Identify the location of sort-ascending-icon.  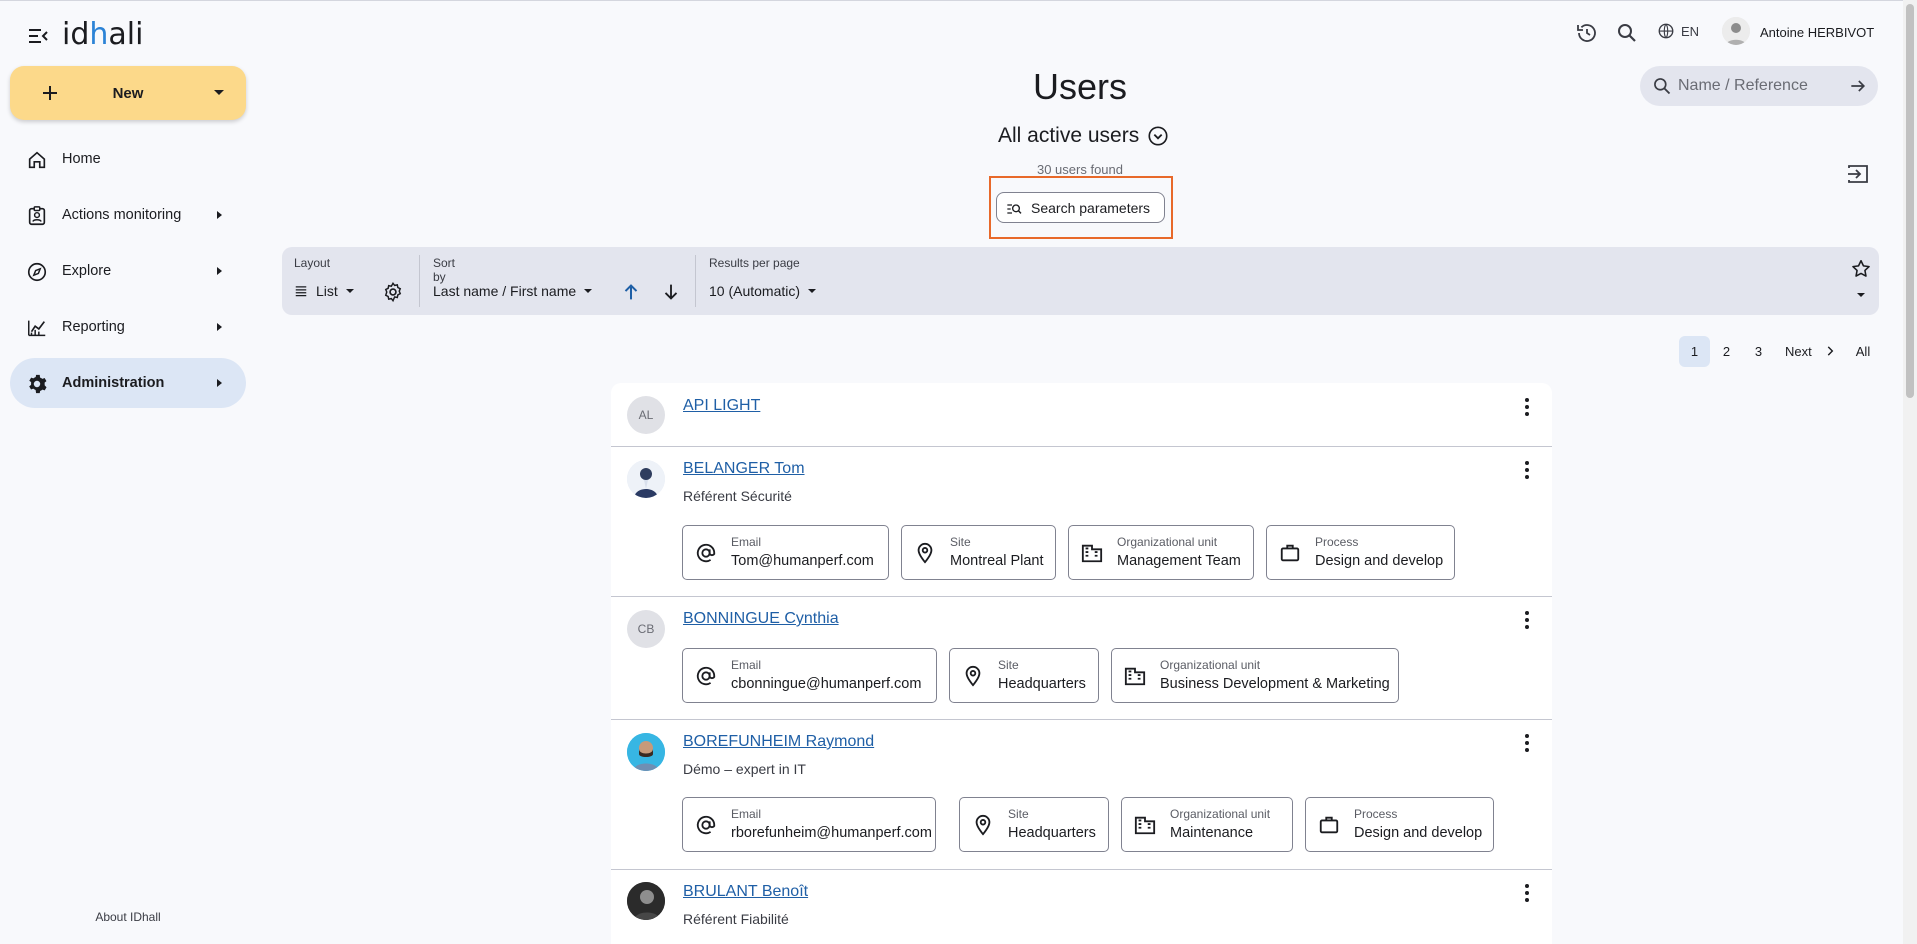
(631, 292).